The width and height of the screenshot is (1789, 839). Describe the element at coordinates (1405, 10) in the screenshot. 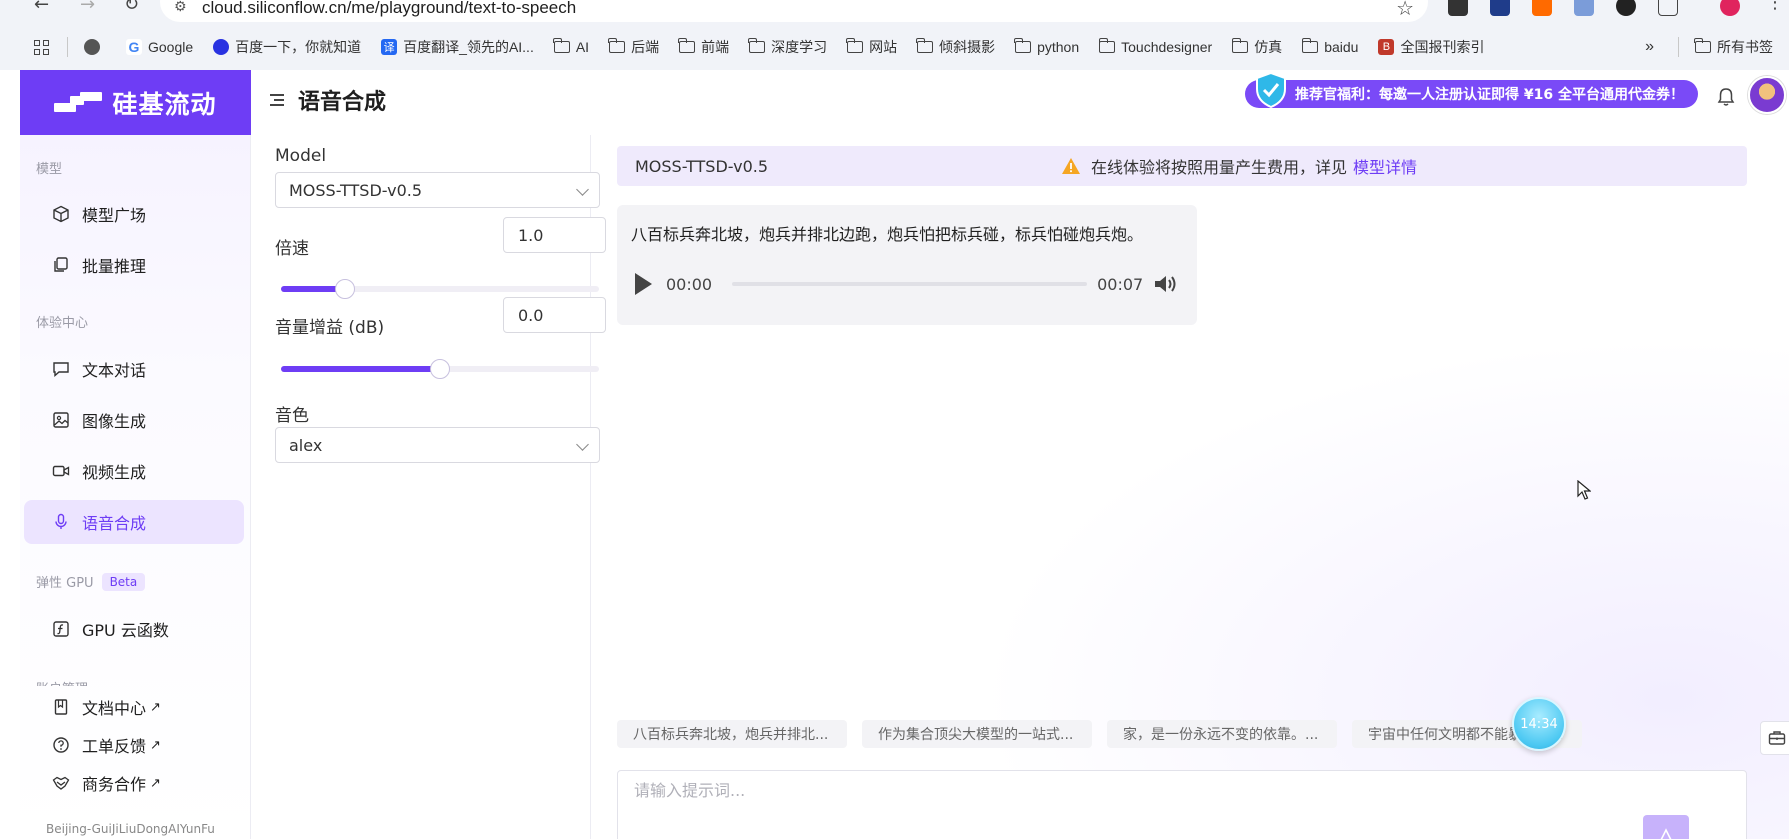

I see `bookmark-star-icon: ☆` at that location.